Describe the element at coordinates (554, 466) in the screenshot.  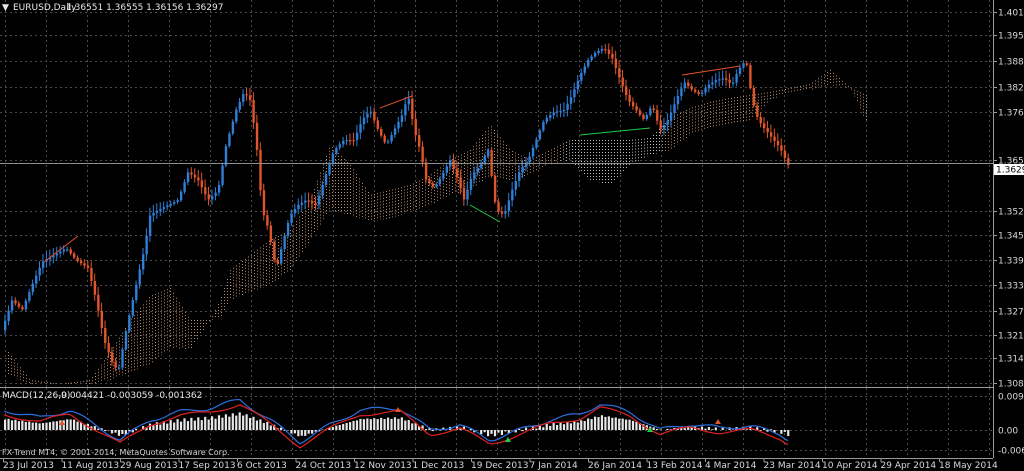
I see `time-label: 7 Jan 2014` at that location.